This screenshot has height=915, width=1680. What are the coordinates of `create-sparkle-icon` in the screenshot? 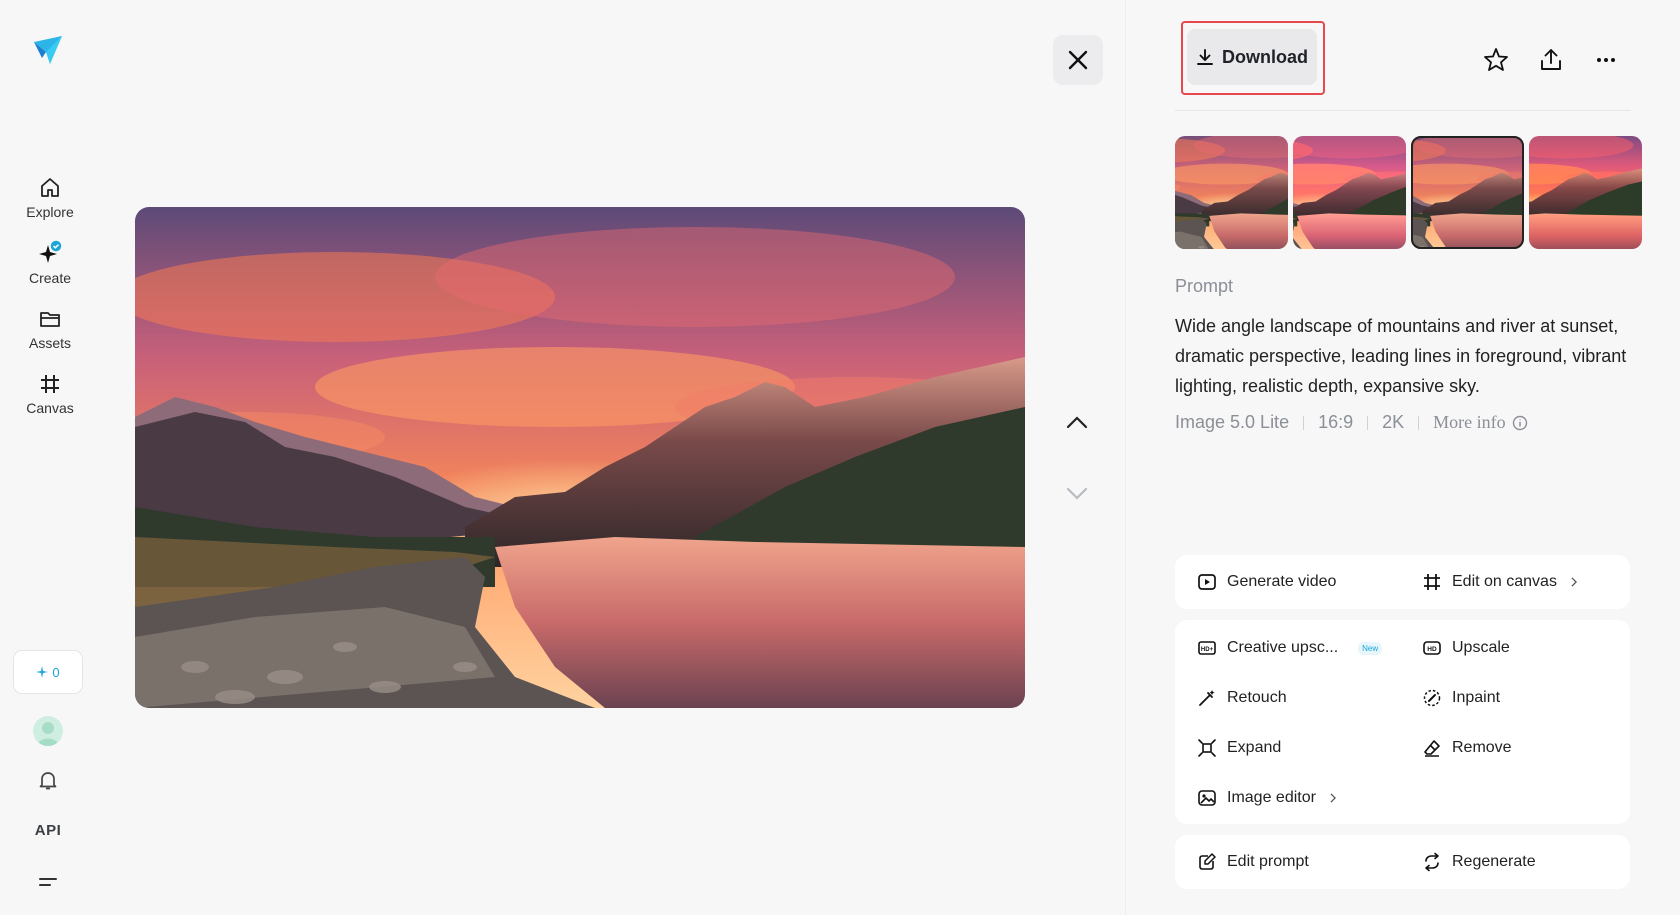 It's located at (51, 251).